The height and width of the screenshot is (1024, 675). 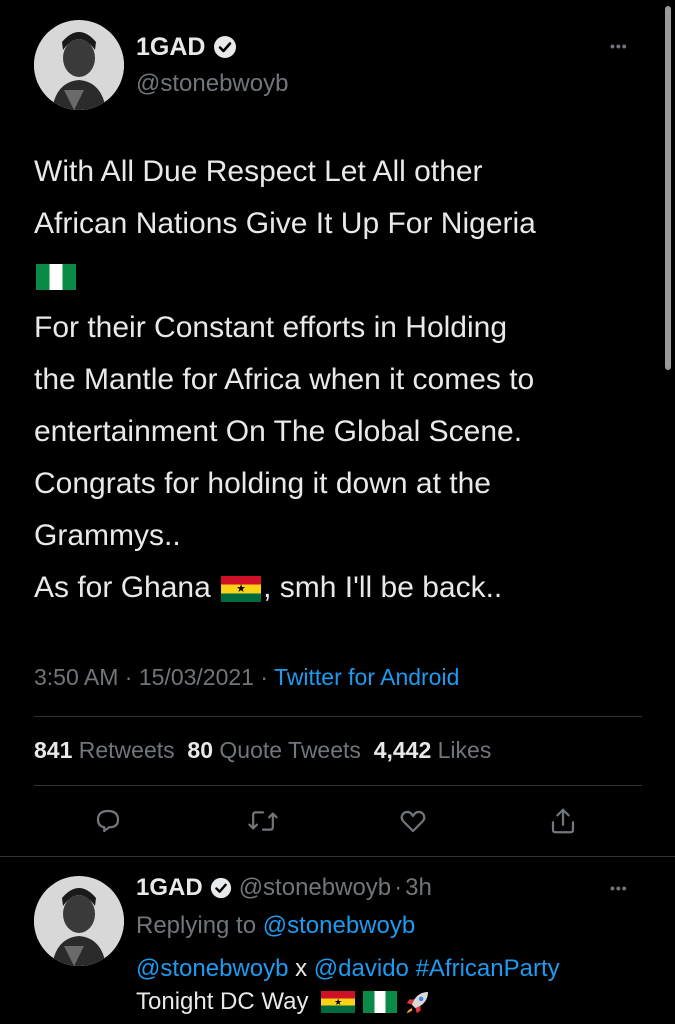 I want to click on reply-text-line: @stonebwoyb x @davido #AfricanParty, so click(x=348, y=969).